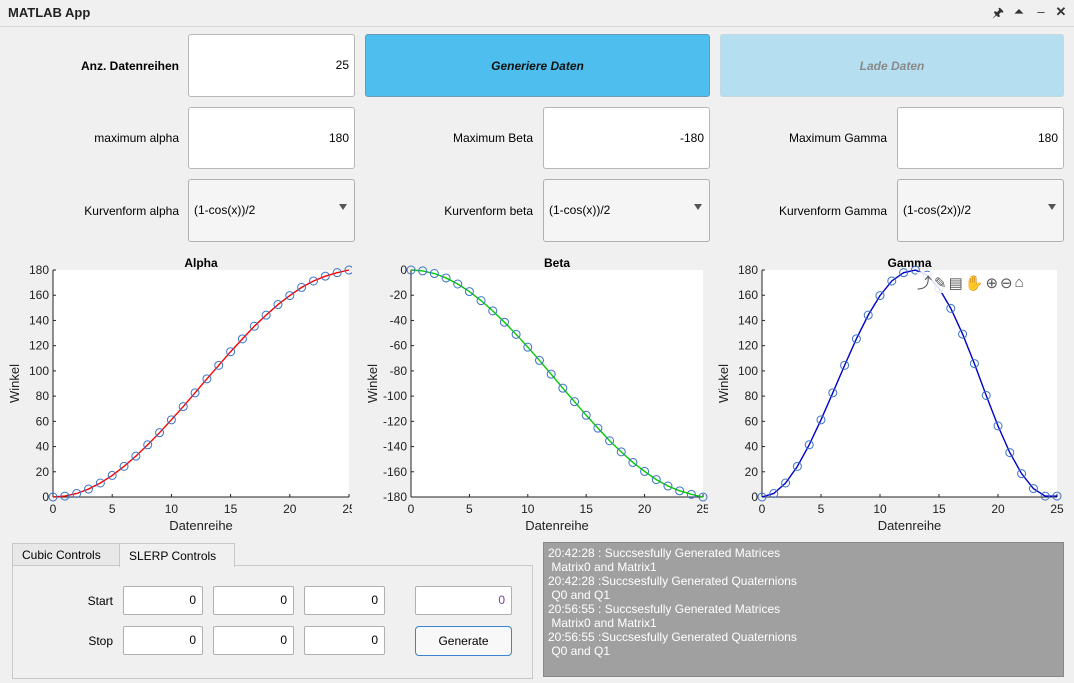 This screenshot has width=1074, height=683. Describe the element at coordinates (1019, 12) in the screenshot. I see `restore-icon: ⏶` at that location.